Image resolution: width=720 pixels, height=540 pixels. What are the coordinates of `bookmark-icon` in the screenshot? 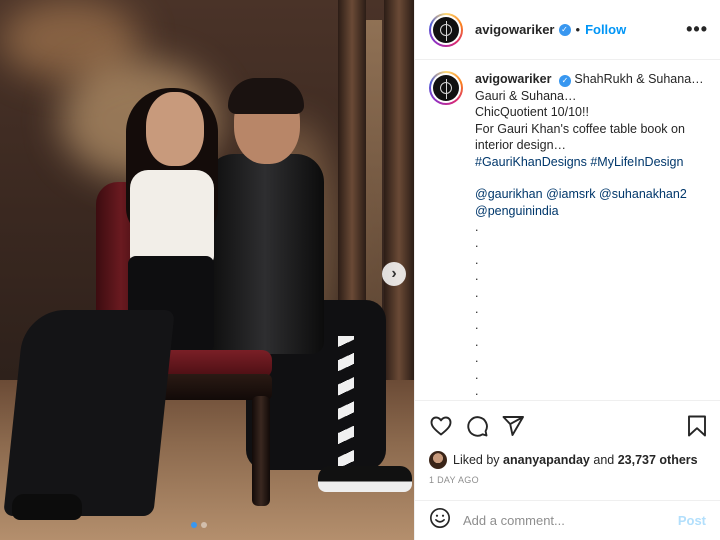 It's located at (697, 426).